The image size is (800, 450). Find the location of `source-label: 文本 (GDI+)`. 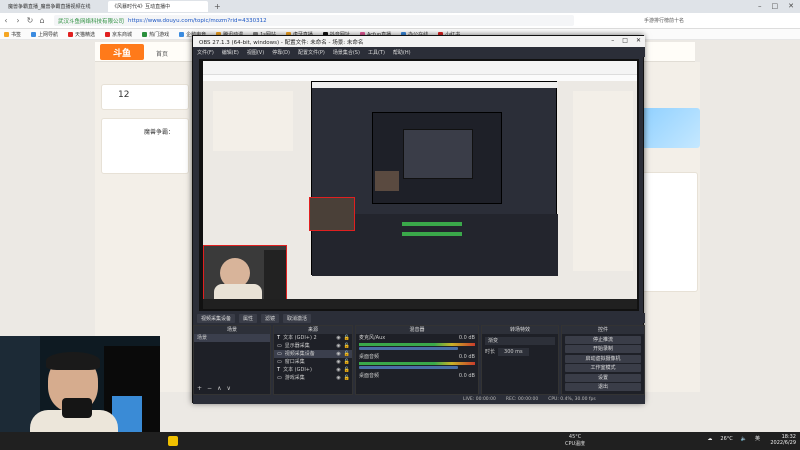

source-label: 文本 (GDI+) is located at coordinates (297, 370).